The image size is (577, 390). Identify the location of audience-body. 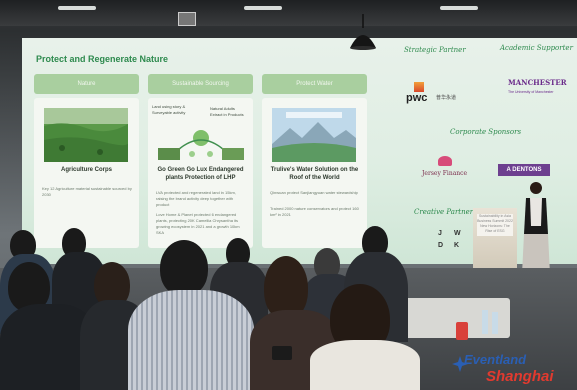
(365, 365).